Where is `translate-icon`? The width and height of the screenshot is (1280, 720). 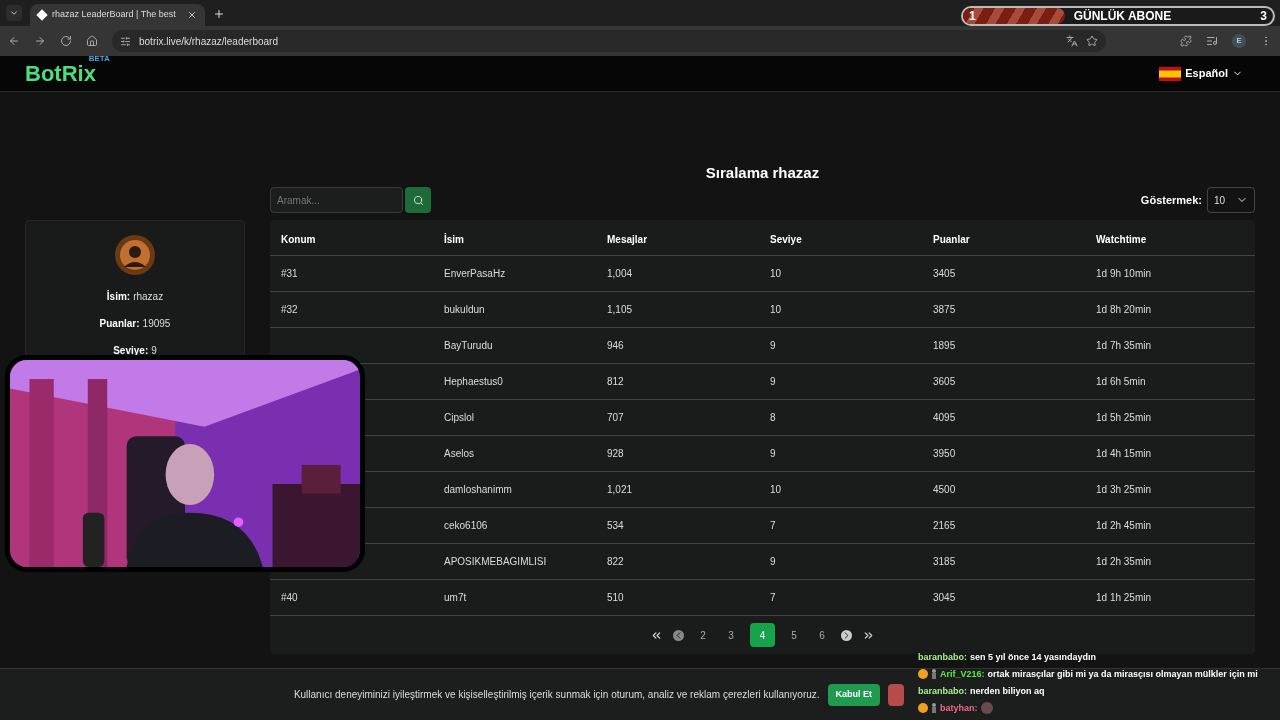 translate-icon is located at coordinates (1072, 41).